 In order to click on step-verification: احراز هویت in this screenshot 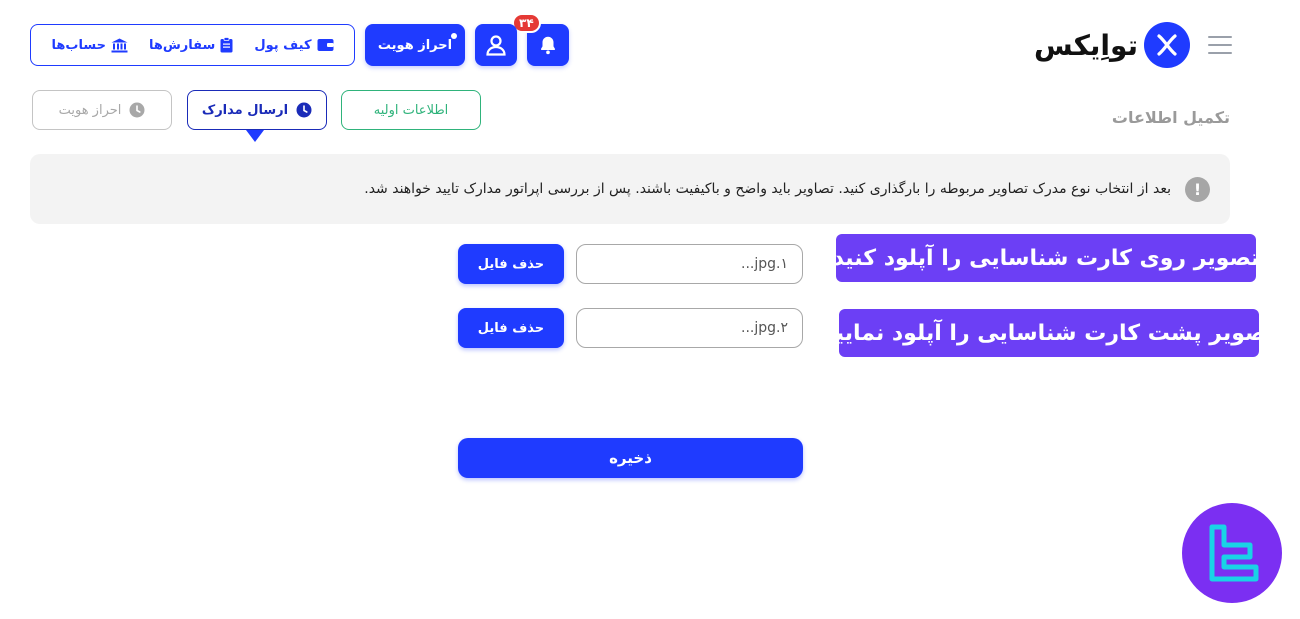, I will do `click(102, 110)`.